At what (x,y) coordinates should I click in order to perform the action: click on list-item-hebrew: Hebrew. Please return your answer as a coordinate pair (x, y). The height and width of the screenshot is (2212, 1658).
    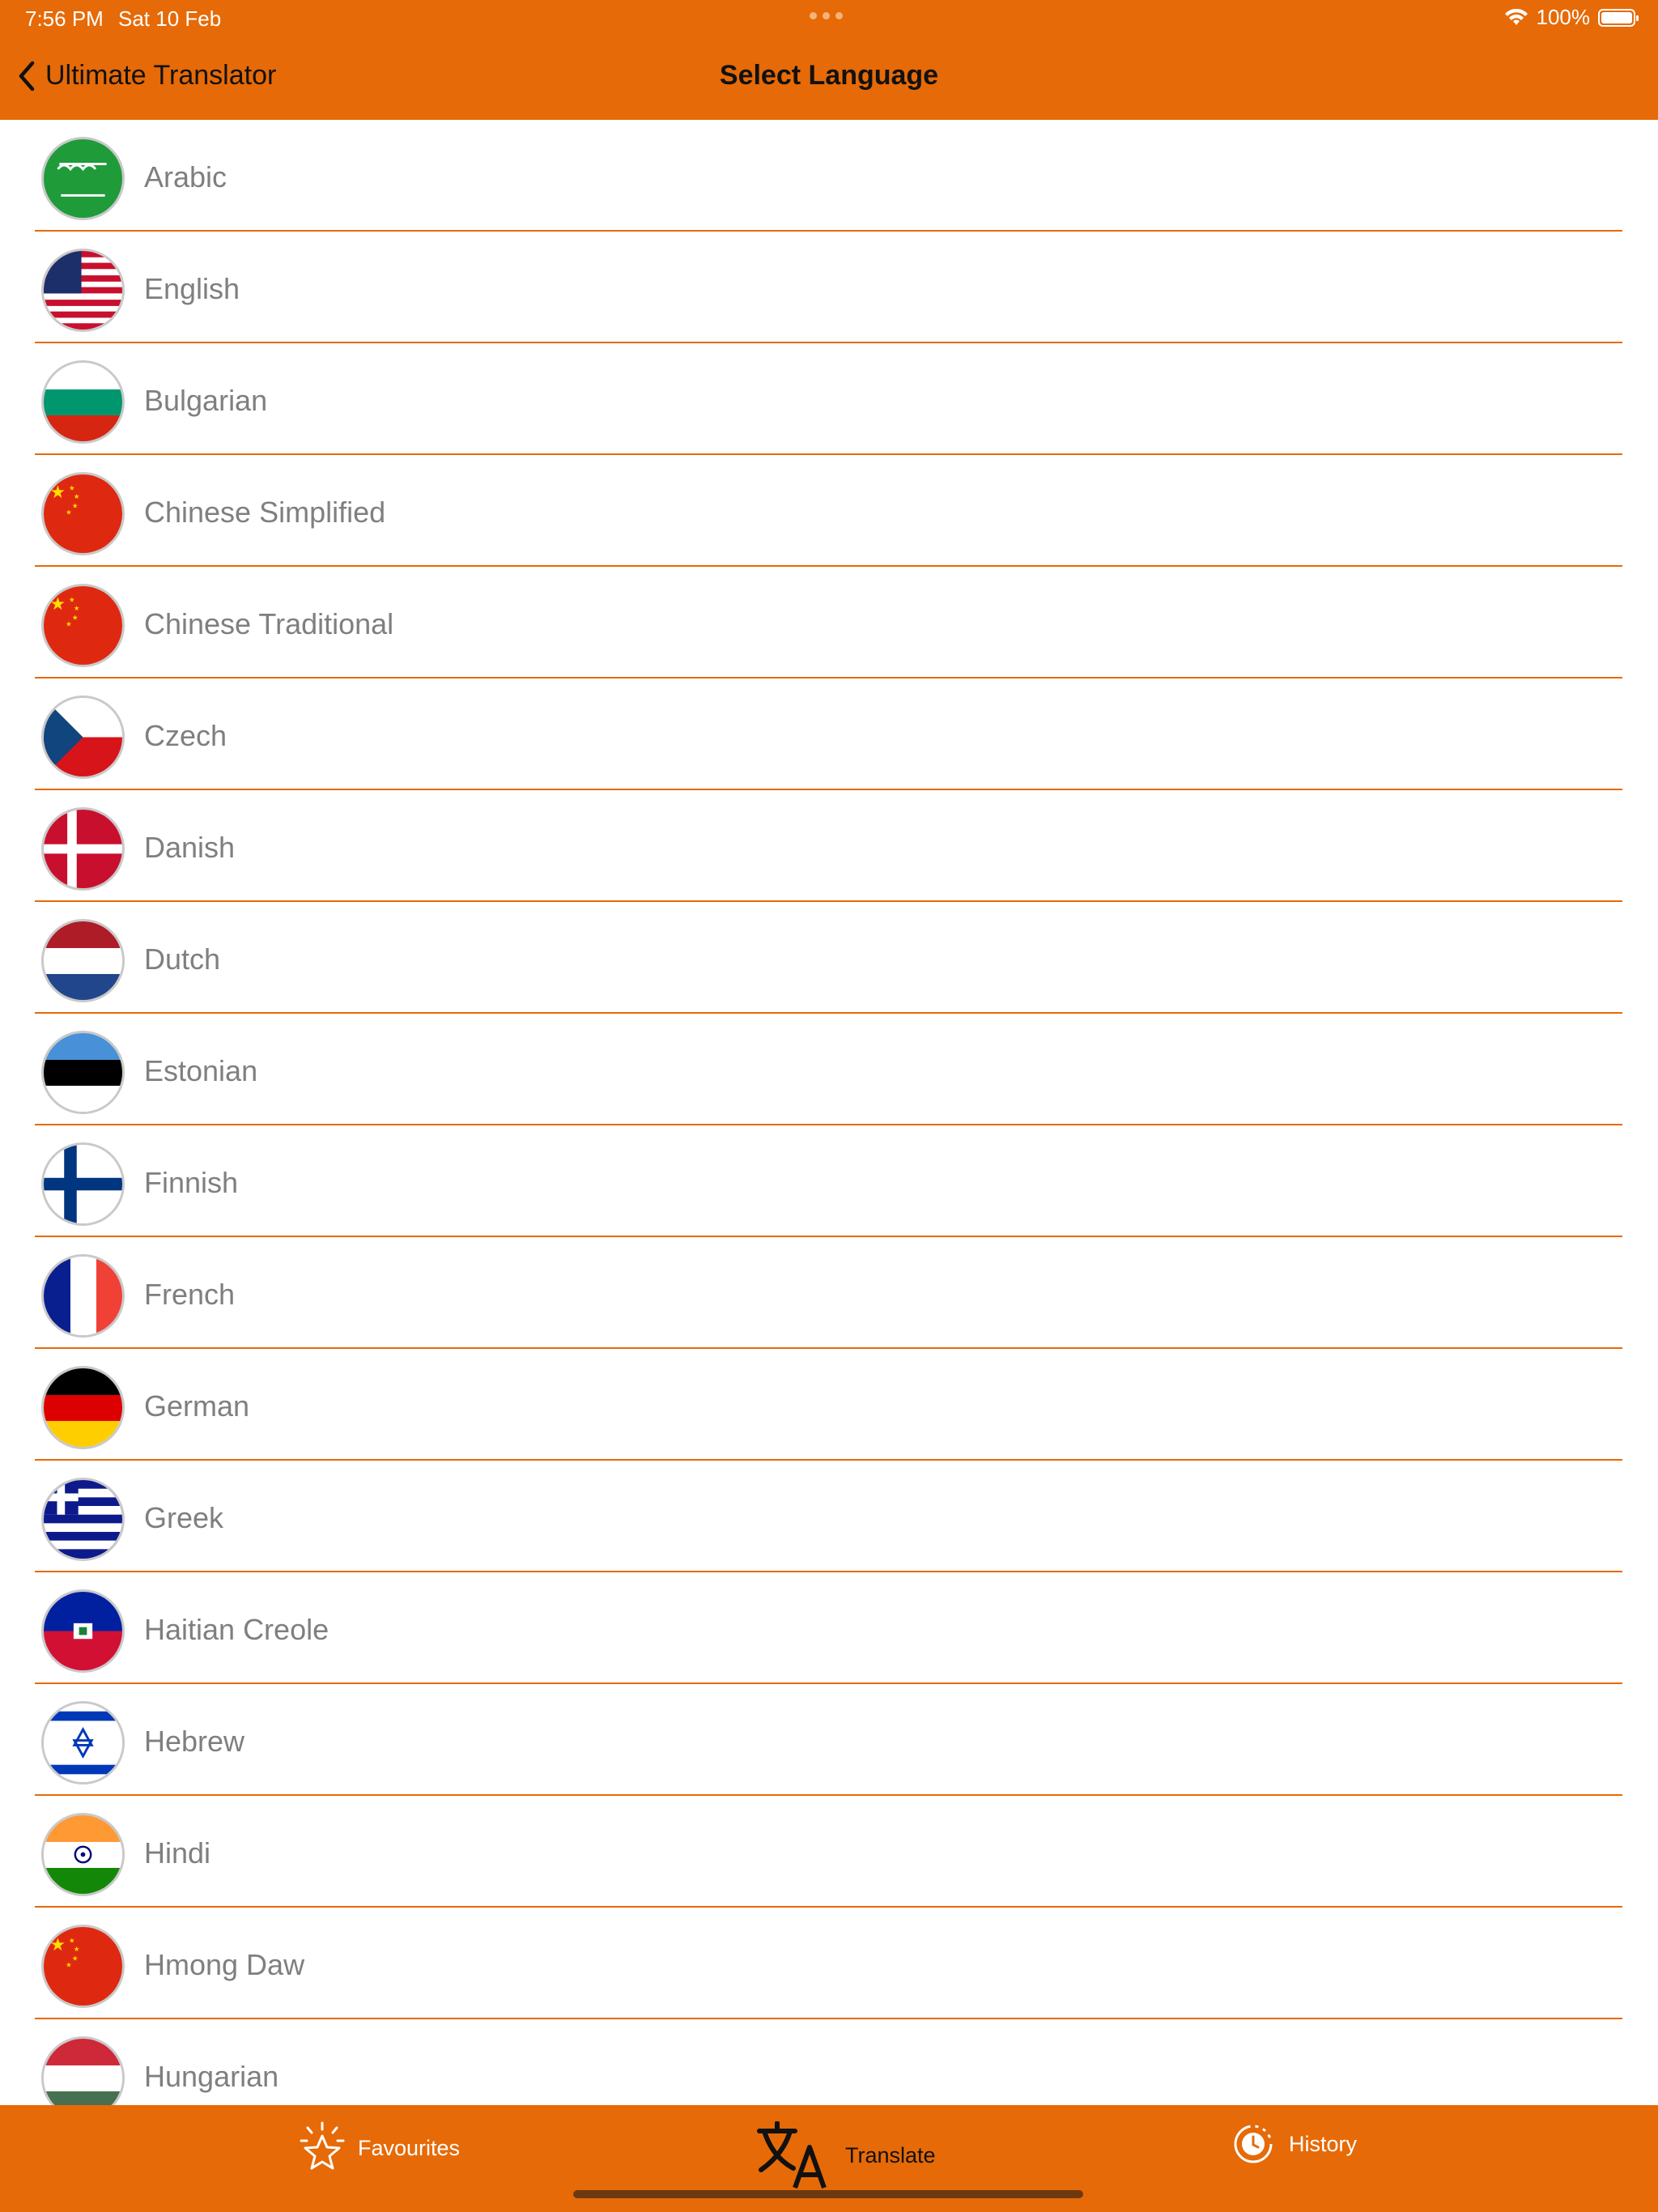
    Looking at the image, I should click on (829, 1740).